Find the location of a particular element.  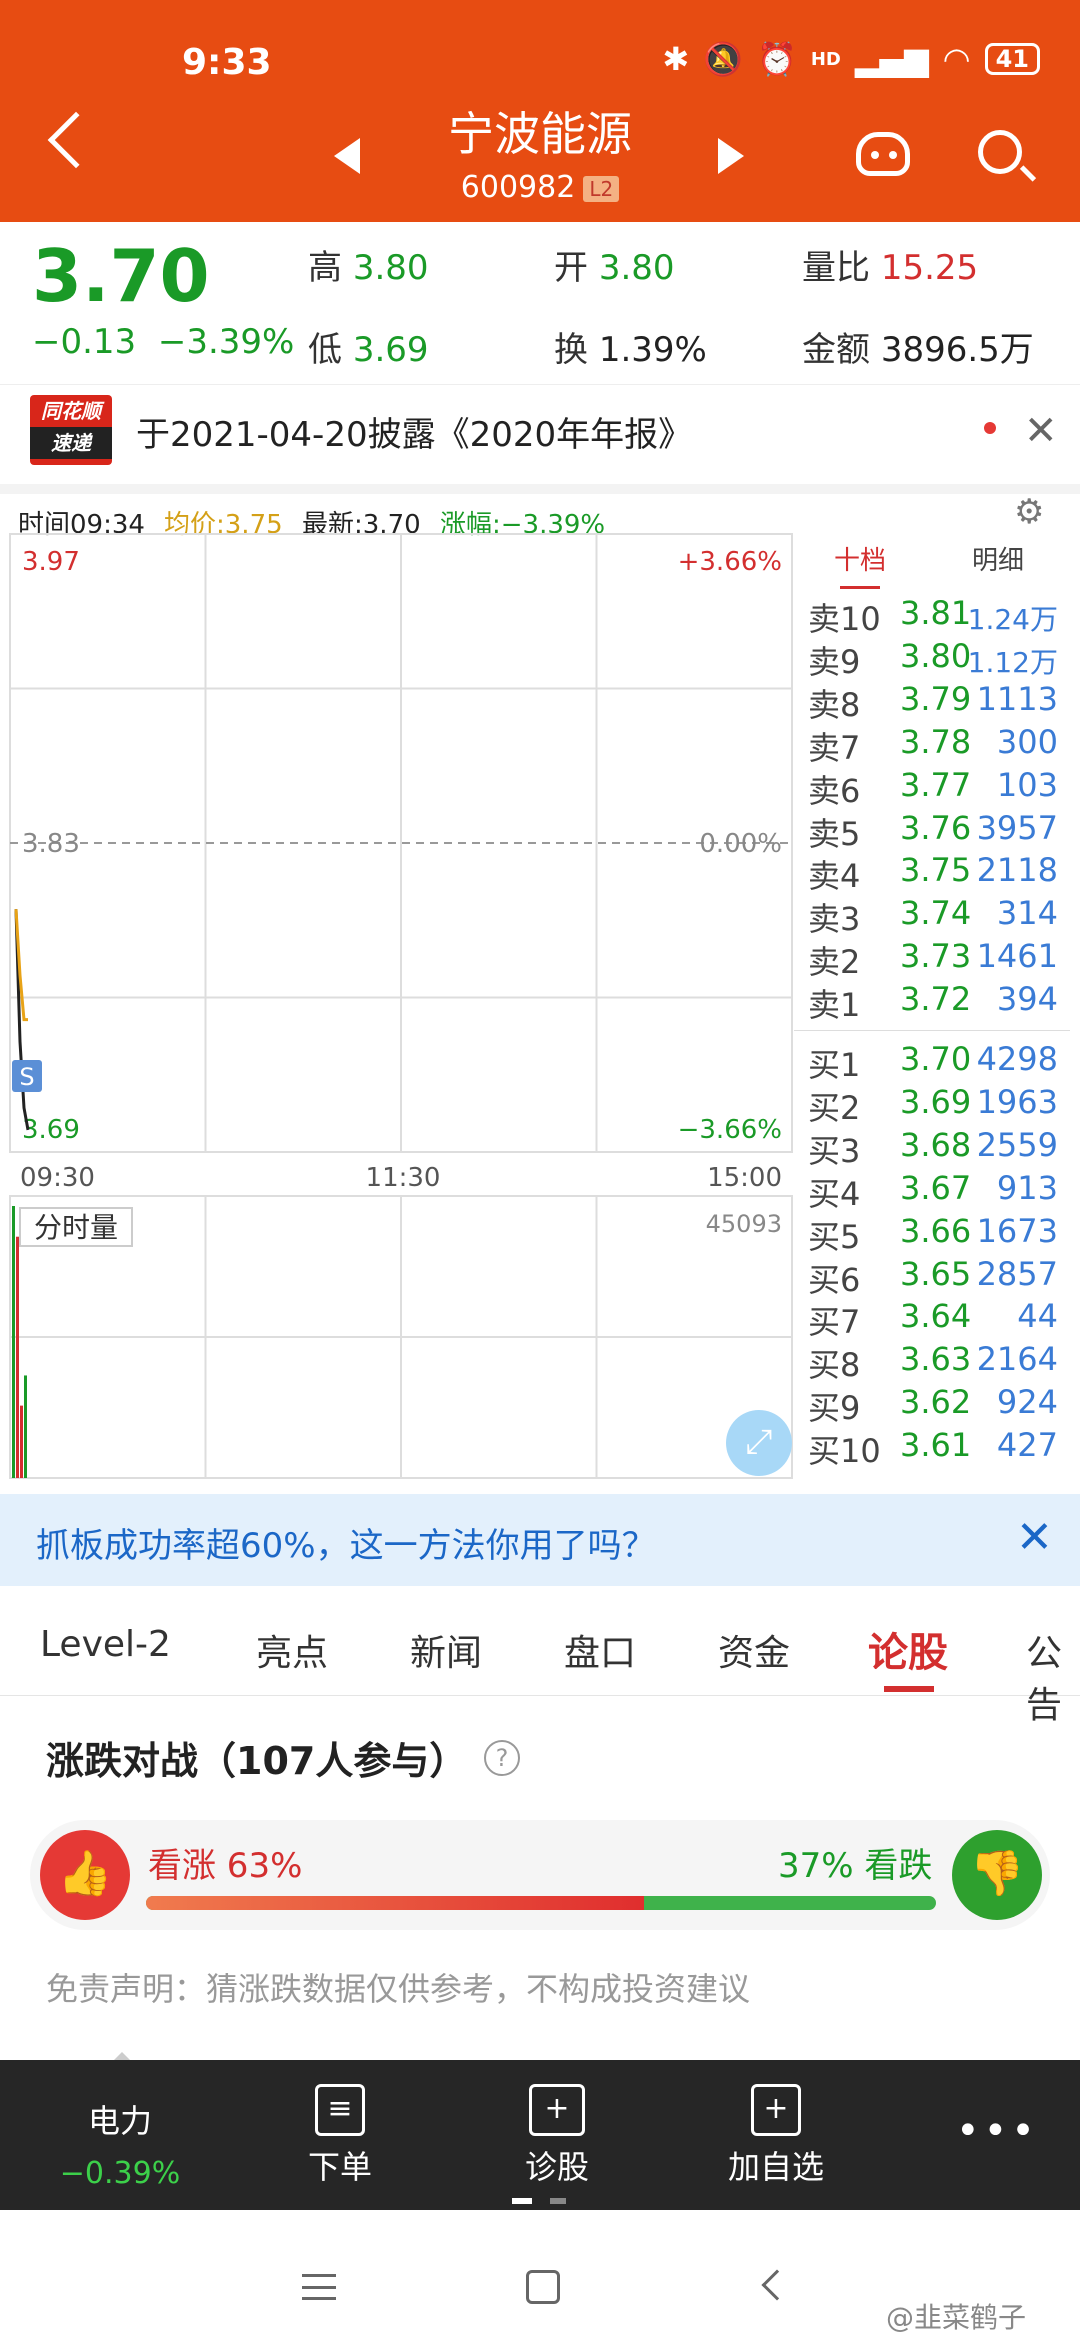

nav-back-icon is located at coordinates (777, 2285).